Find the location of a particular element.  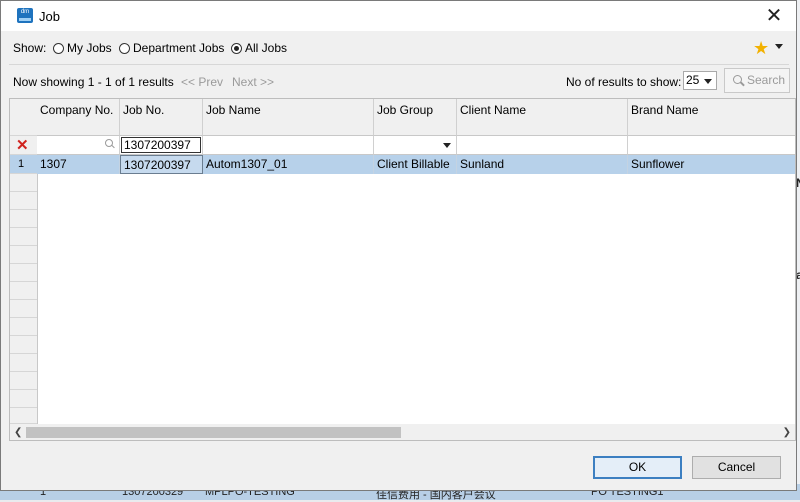

cell-job-no: 1307200397 is located at coordinates (161, 164).